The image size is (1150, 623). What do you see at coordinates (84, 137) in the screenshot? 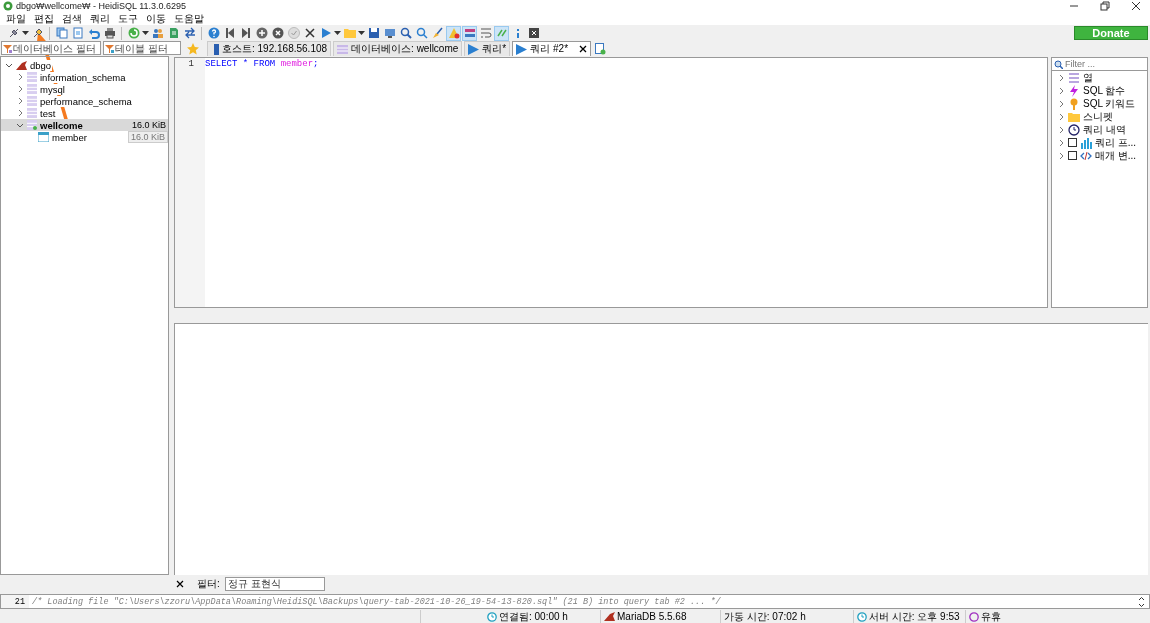
I see `tree-row: member 16.0 KiB` at bounding box center [84, 137].